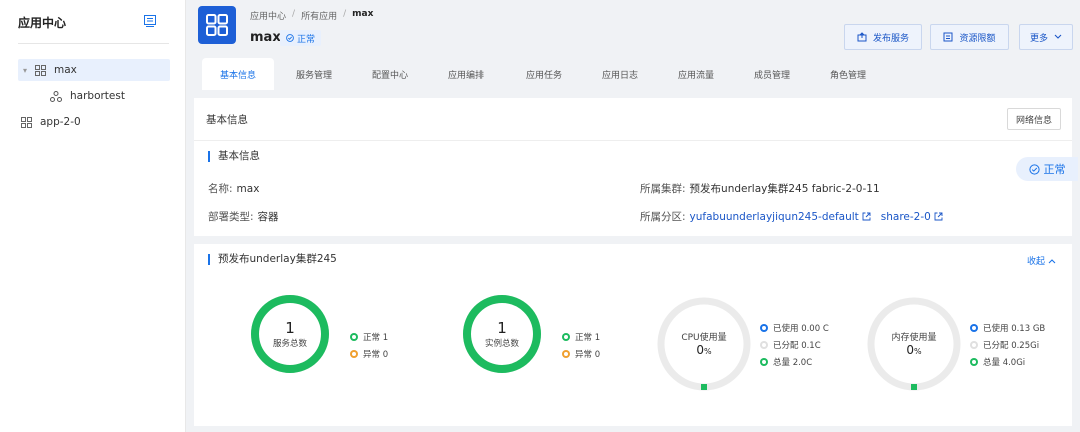  What do you see at coordinates (1058, 36) in the screenshot?
I see `chevron-down-icon` at bounding box center [1058, 36].